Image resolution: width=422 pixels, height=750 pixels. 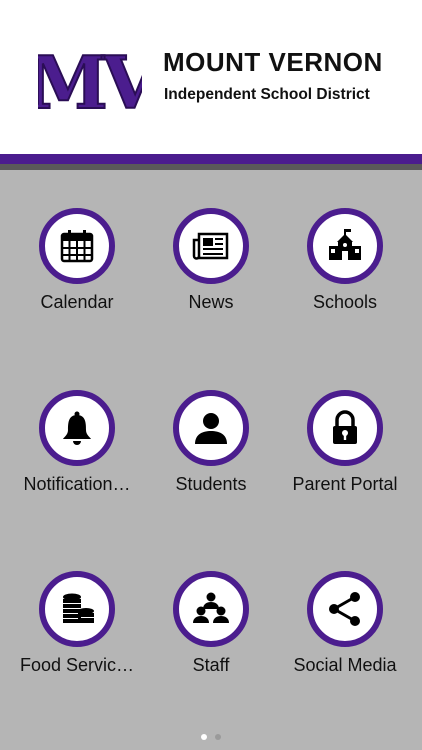 I want to click on tile-label: News, so click(x=211, y=302).